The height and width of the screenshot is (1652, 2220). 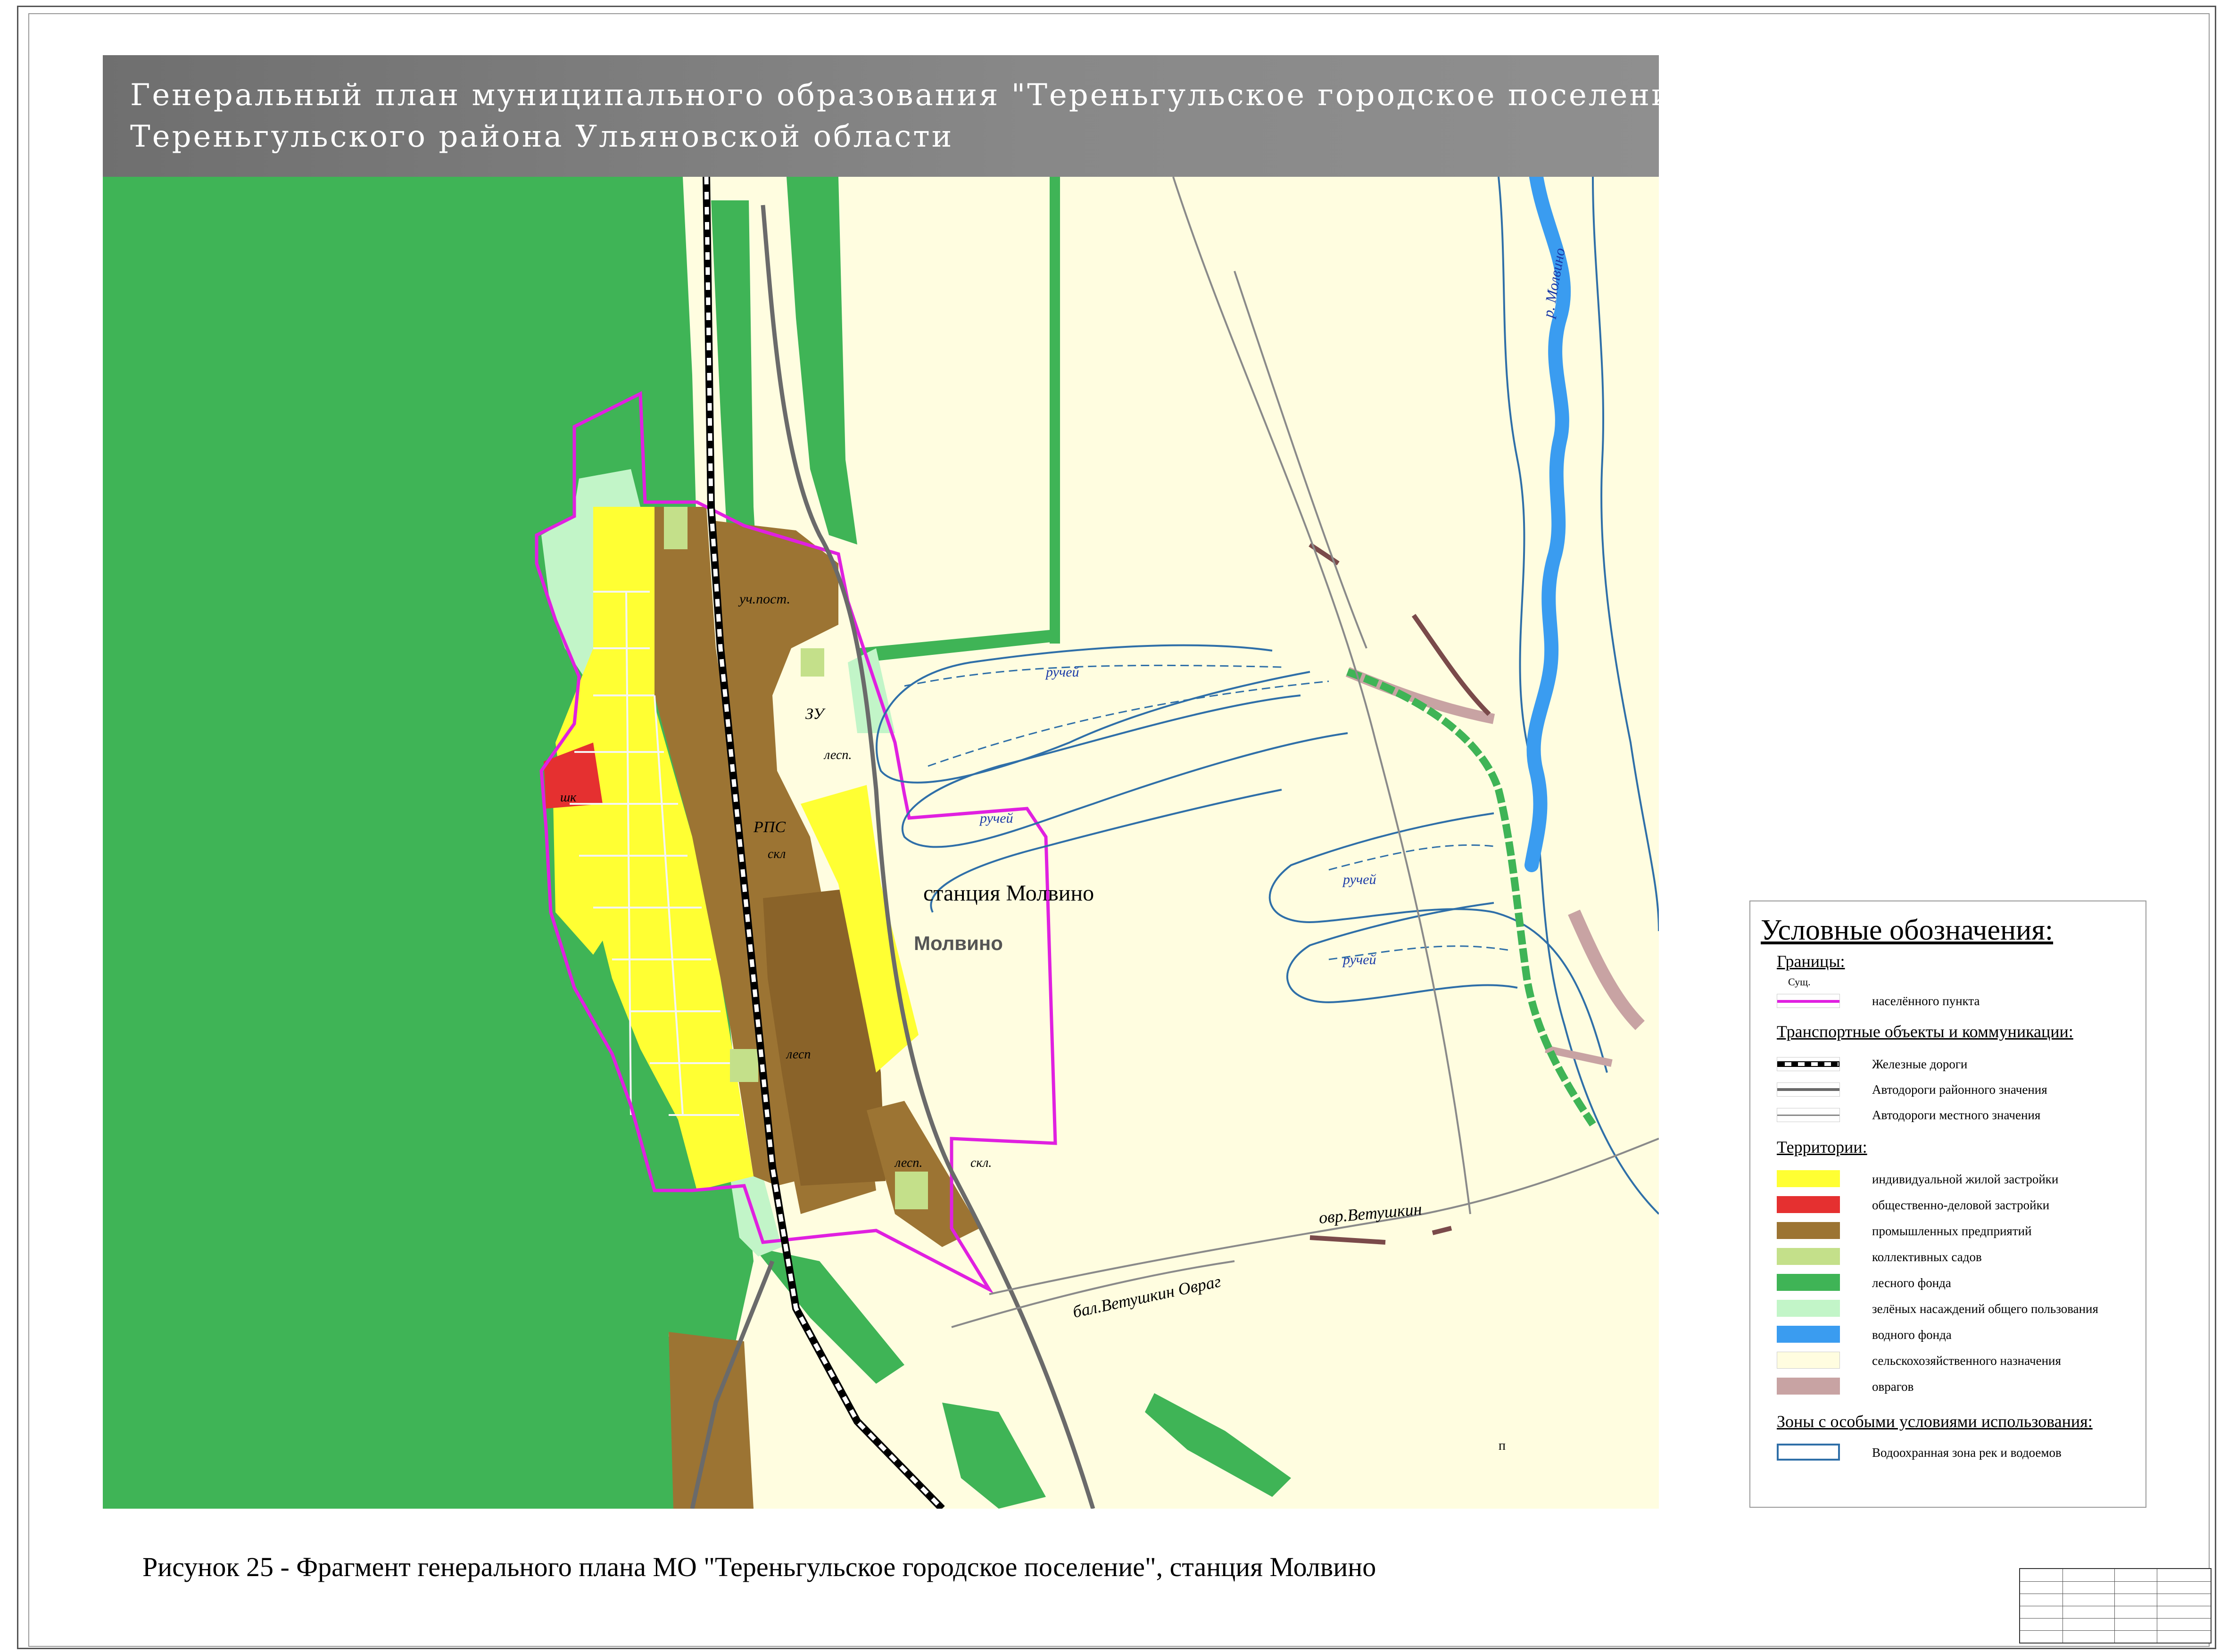 I want to click on legend-section-zones: Зоны с особыми условиями использования:, so click(x=1935, y=1421).